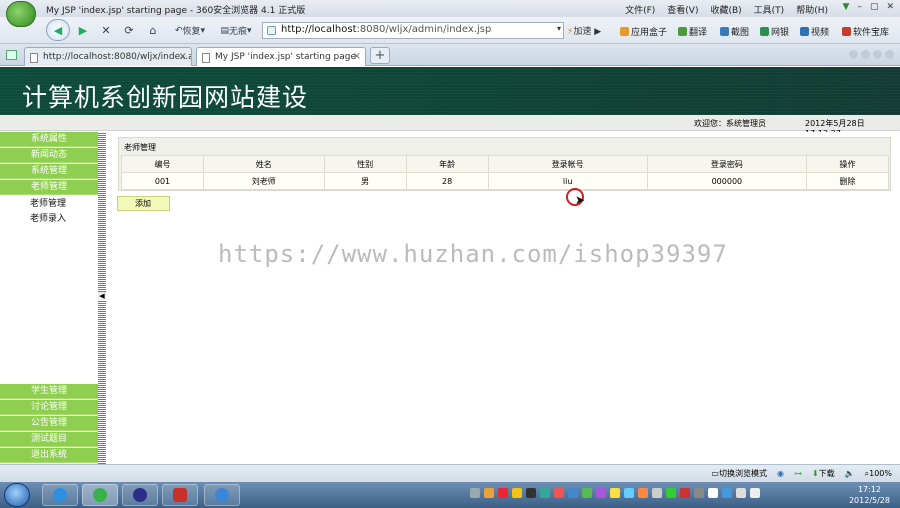 Image resolution: width=900 pixels, height=508 pixels. I want to click on speed-button: ⚡加速 ▶, so click(584, 30).